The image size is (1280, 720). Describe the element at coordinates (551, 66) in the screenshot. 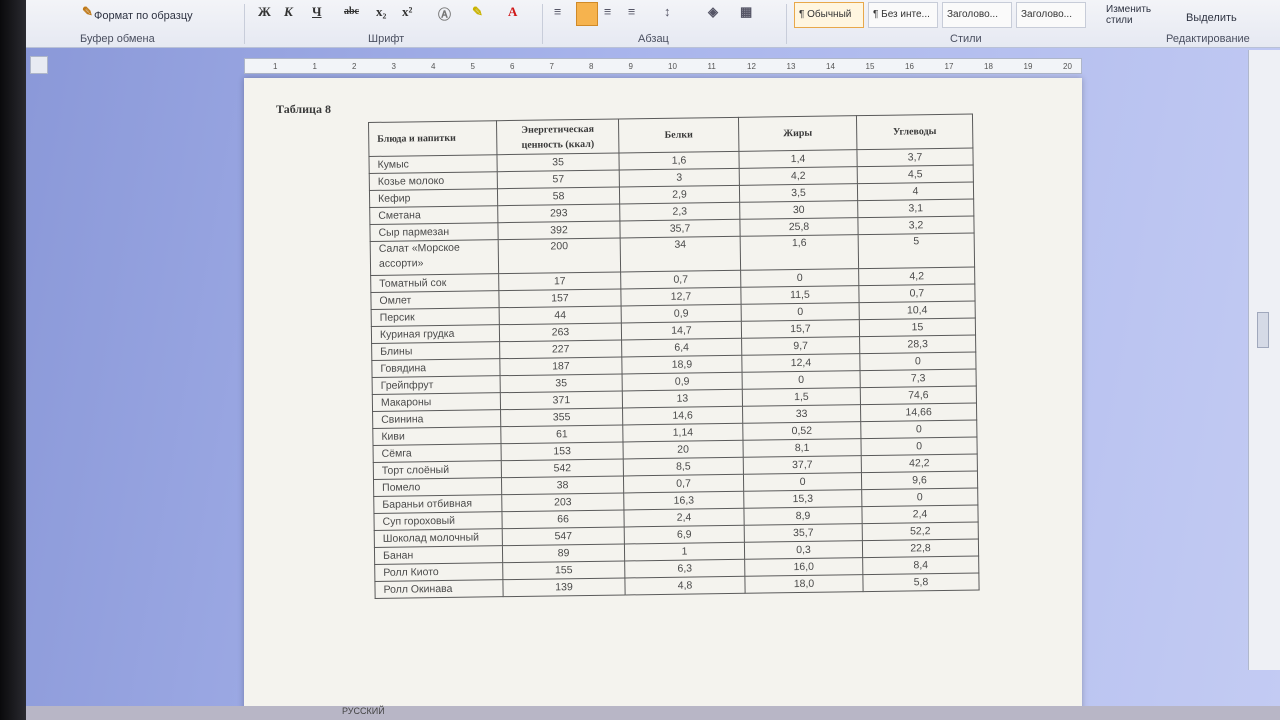

I see `ruler-tick: 7` at that location.